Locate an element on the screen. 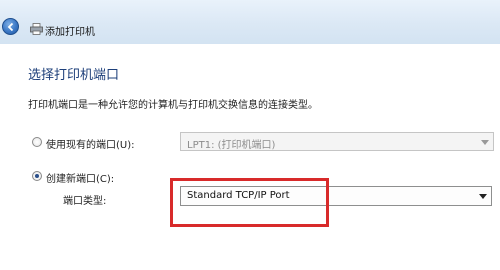 The image size is (500, 270). existing-port-value: LPT1: (打印机端口) is located at coordinates (231, 145).